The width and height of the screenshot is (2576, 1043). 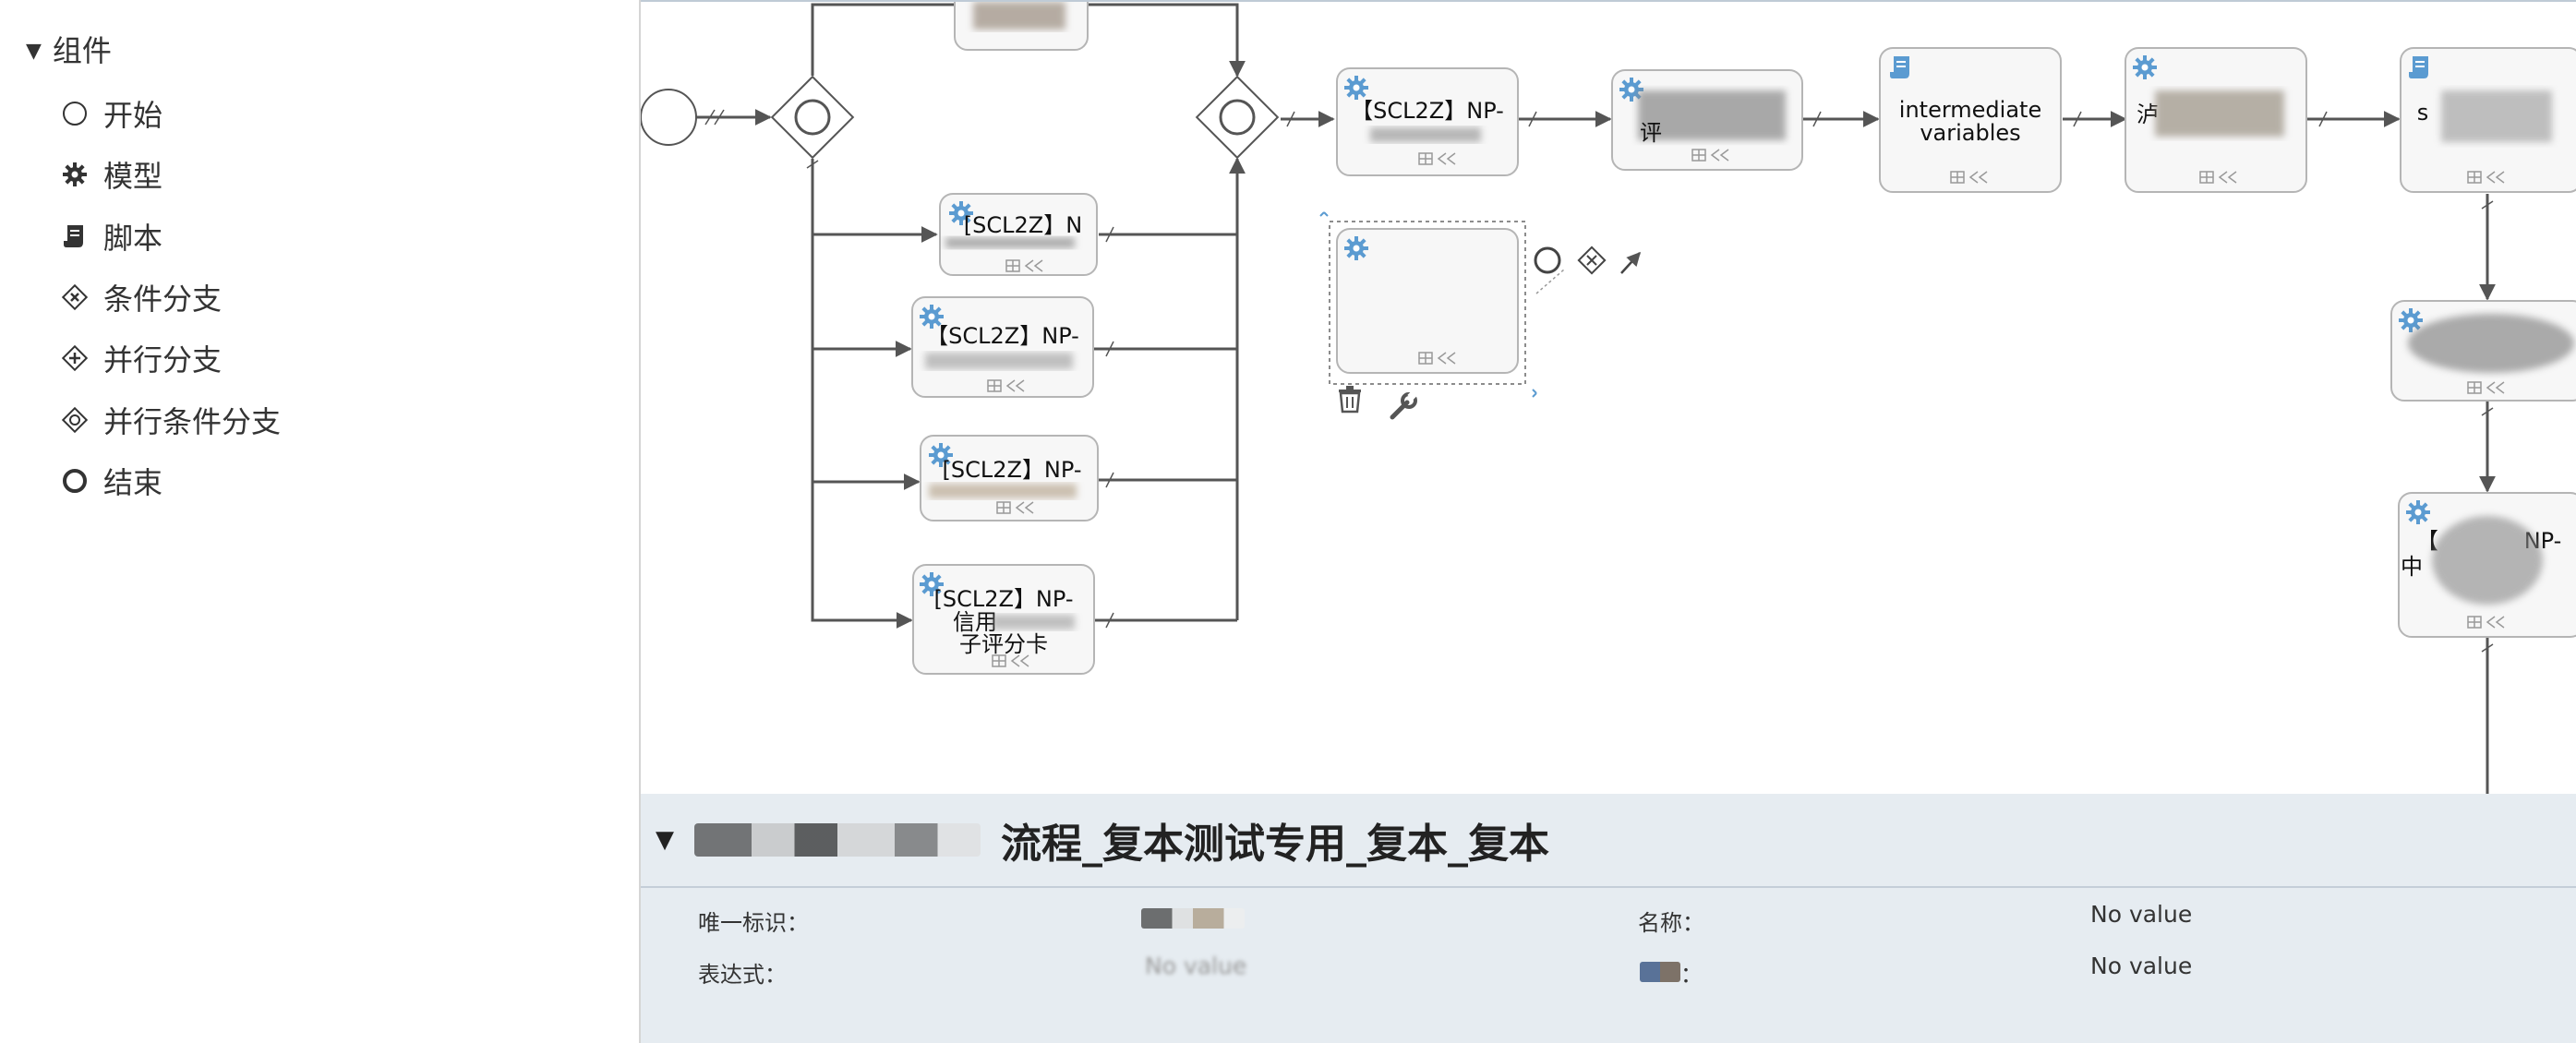 What do you see at coordinates (1691, 975) in the screenshot?
I see `field-label-4: ：` at bounding box center [1691, 975].